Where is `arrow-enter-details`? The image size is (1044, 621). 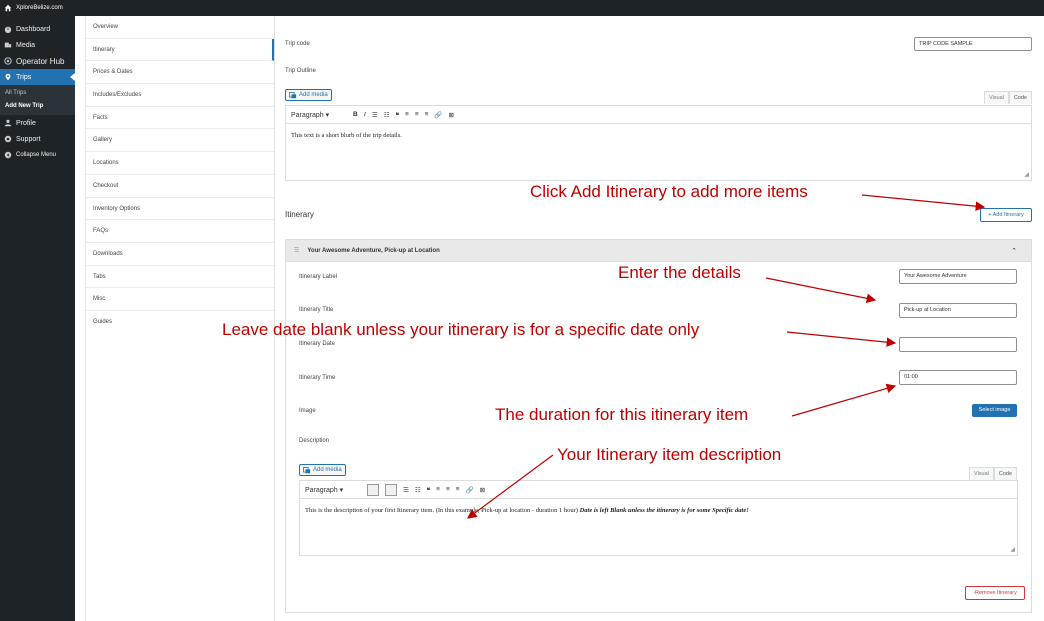
arrow-enter-details is located at coordinates (821, 290).